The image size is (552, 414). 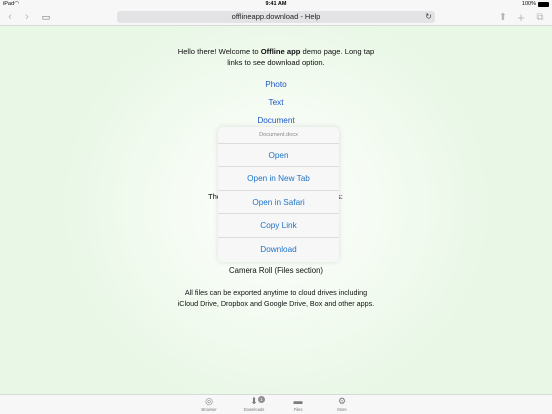 I want to click on downloads-badge: 1, so click(x=261, y=399).